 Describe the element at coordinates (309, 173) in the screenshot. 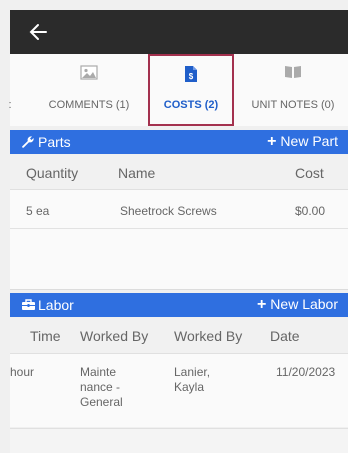

I see `column-cost: Cost` at that location.